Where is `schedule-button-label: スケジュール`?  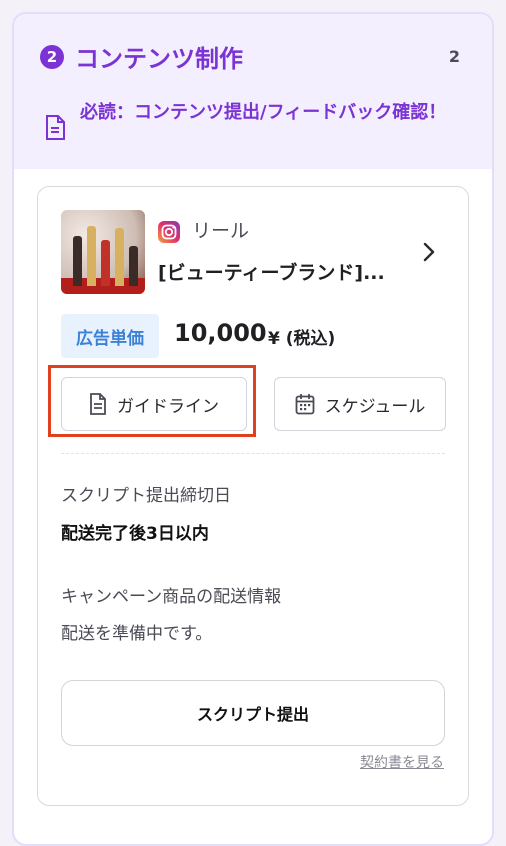 schedule-button-label: スケジュール is located at coordinates (375, 406).